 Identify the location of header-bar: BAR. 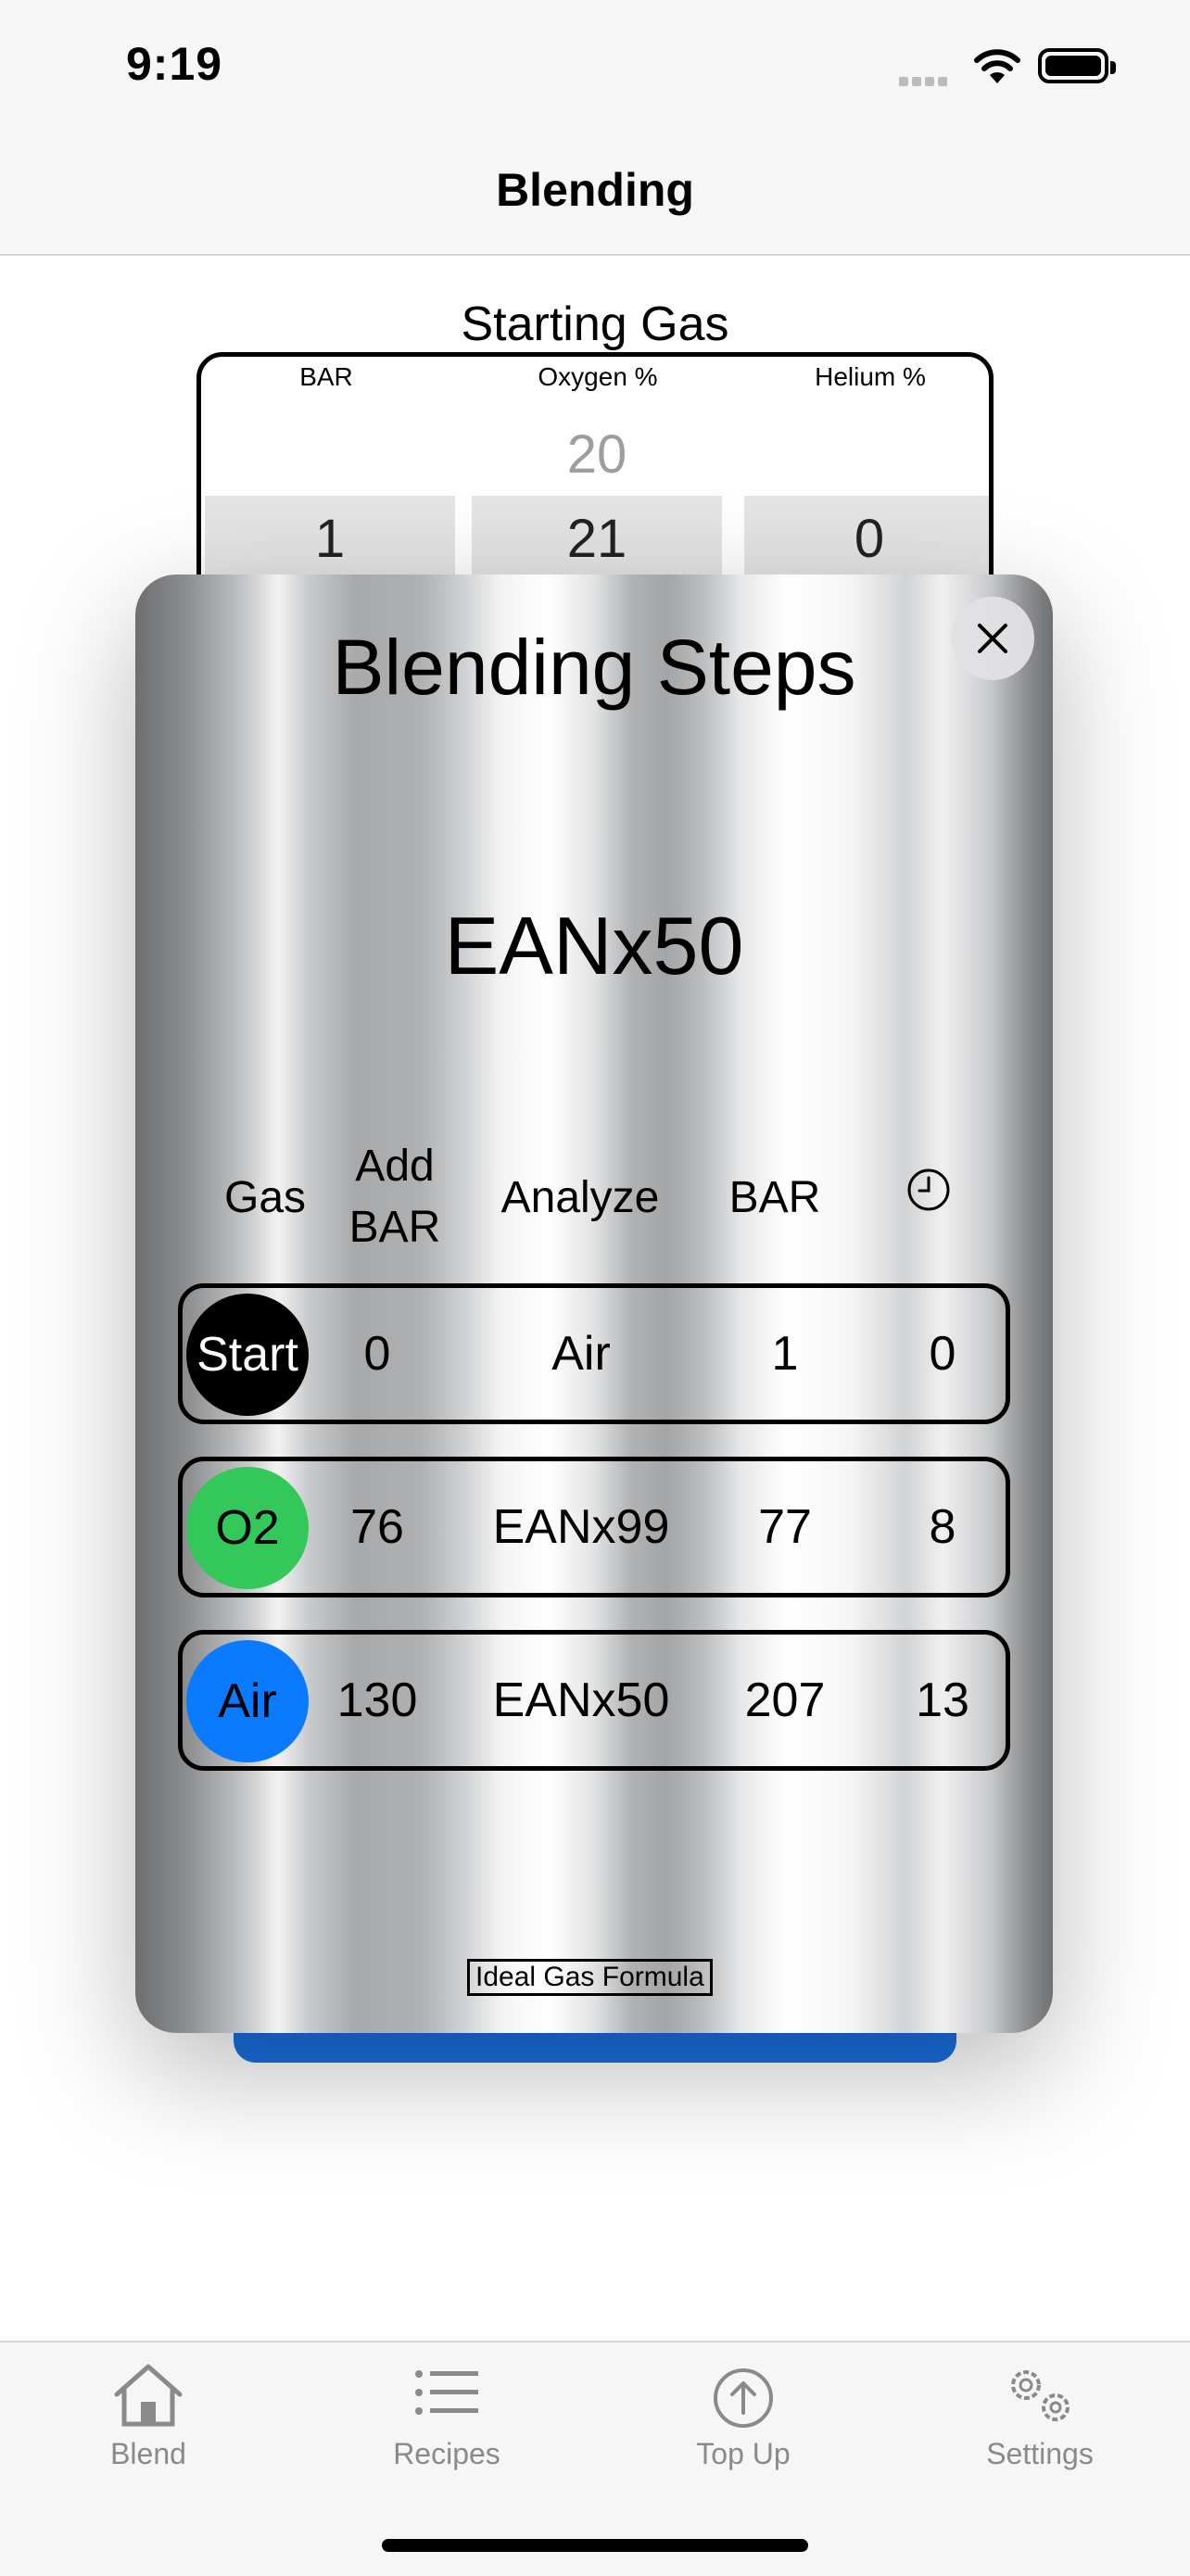
(774, 1197).